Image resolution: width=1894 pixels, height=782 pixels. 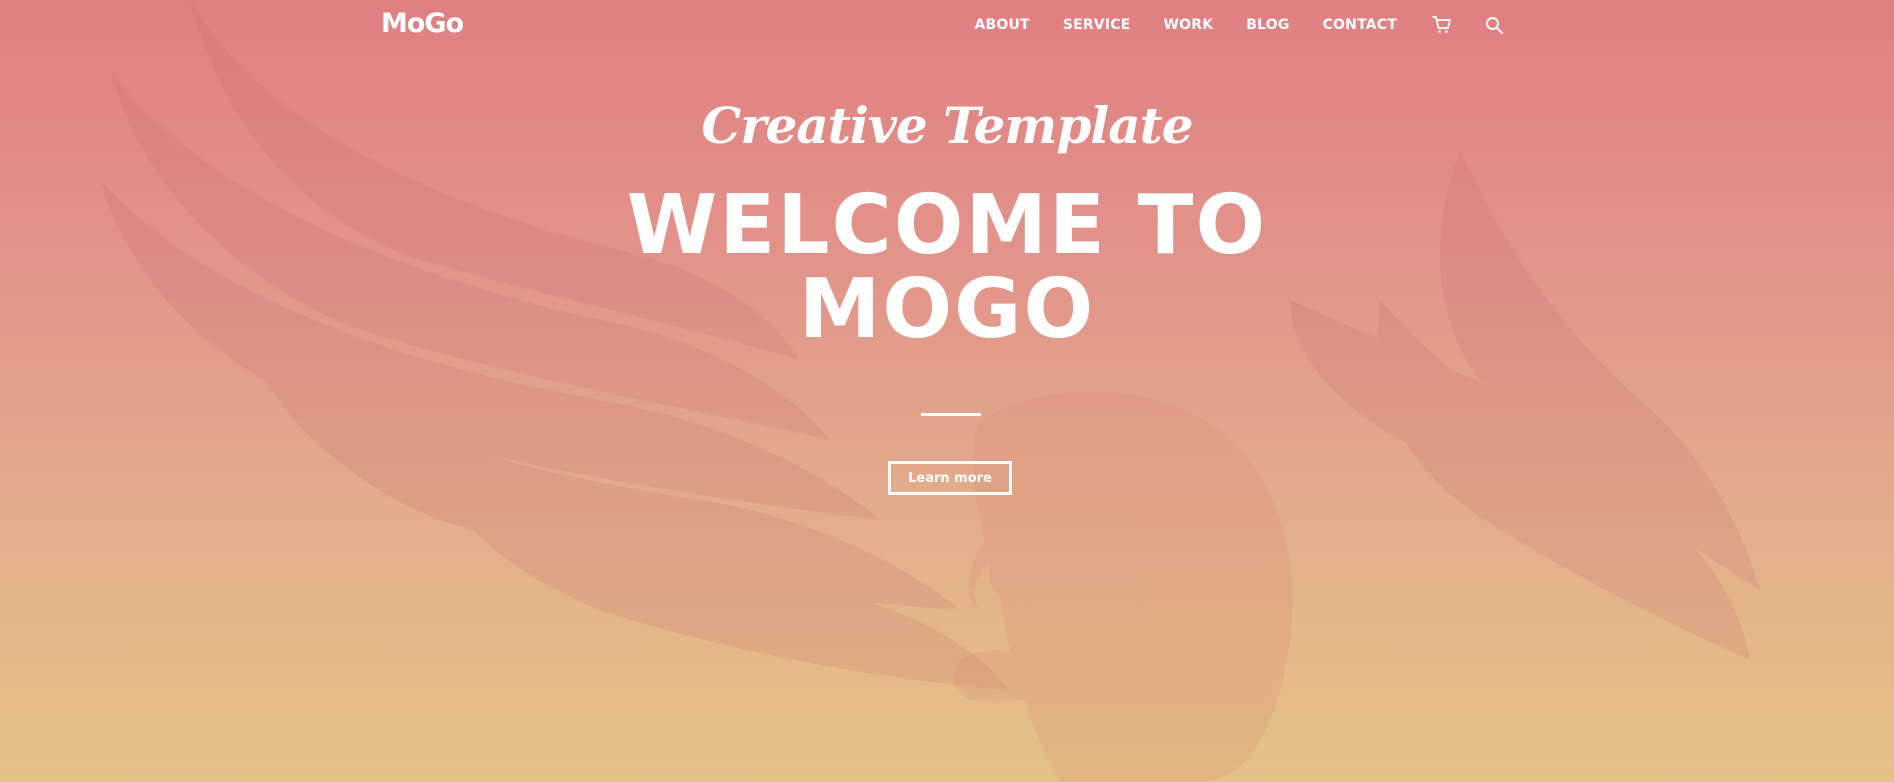 I want to click on hero-title-line1: WELCOME TO, so click(x=947, y=225).